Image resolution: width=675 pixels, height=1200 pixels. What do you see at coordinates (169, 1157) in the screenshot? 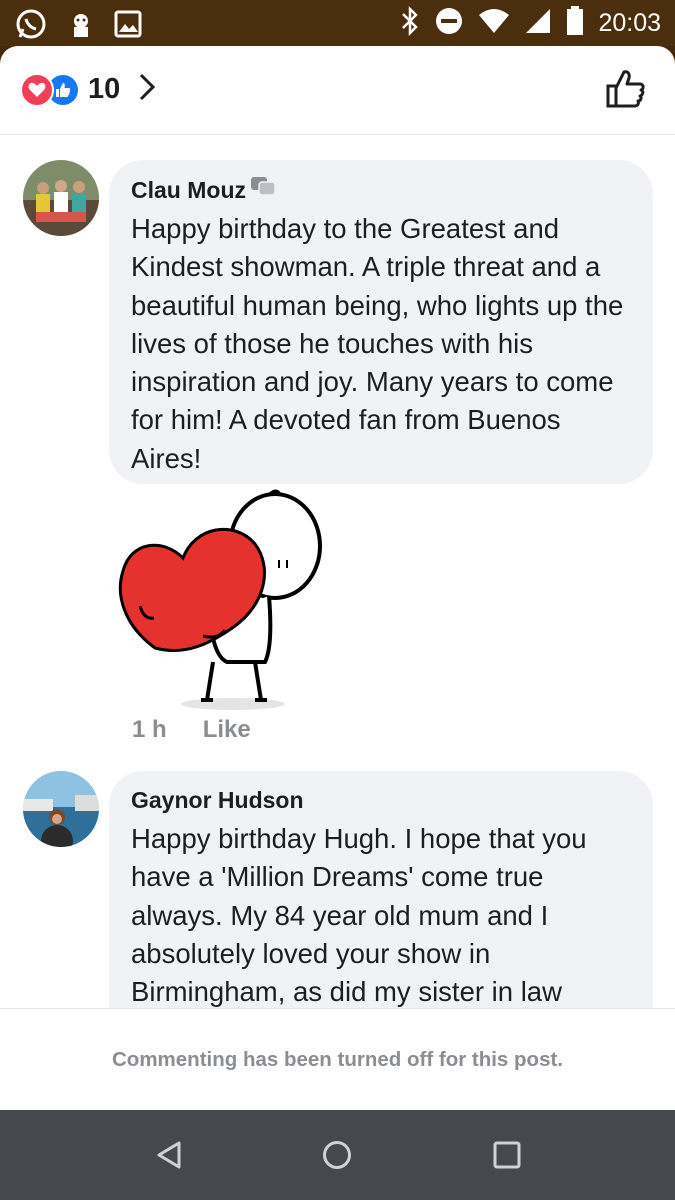
I see `back-icon` at bounding box center [169, 1157].